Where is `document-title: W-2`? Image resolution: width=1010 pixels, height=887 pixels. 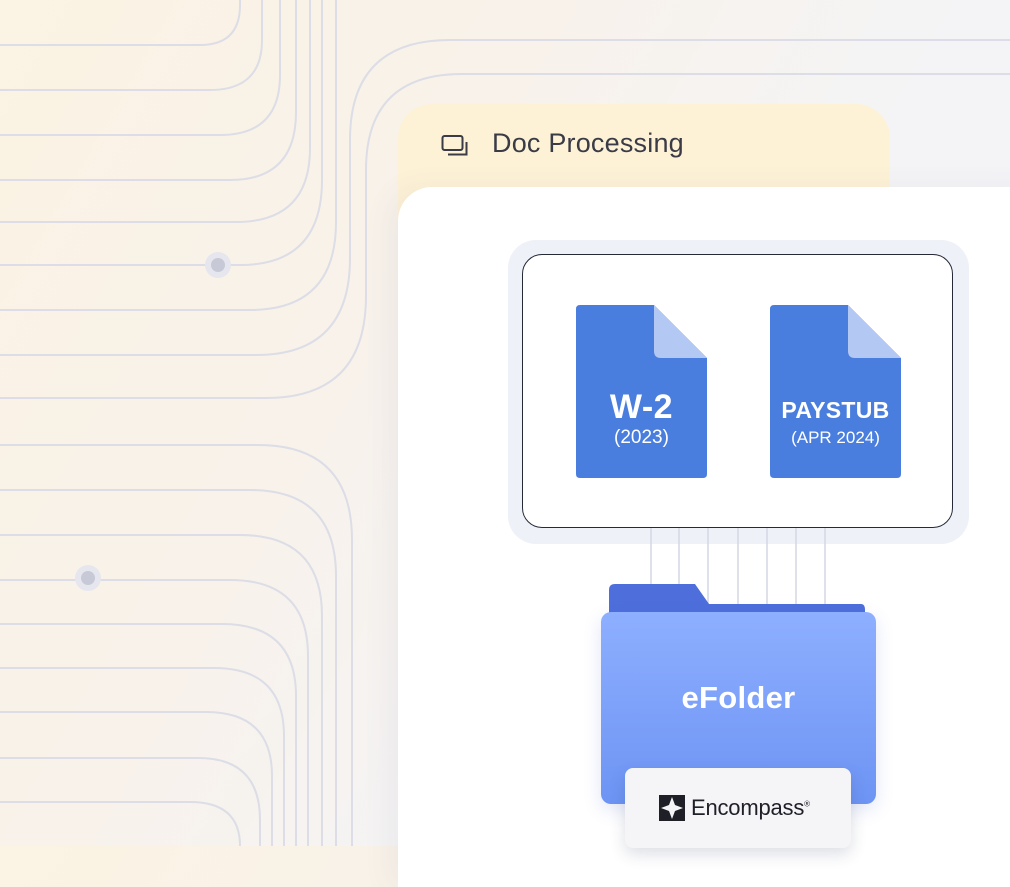
document-title: W-2 is located at coordinates (641, 407).